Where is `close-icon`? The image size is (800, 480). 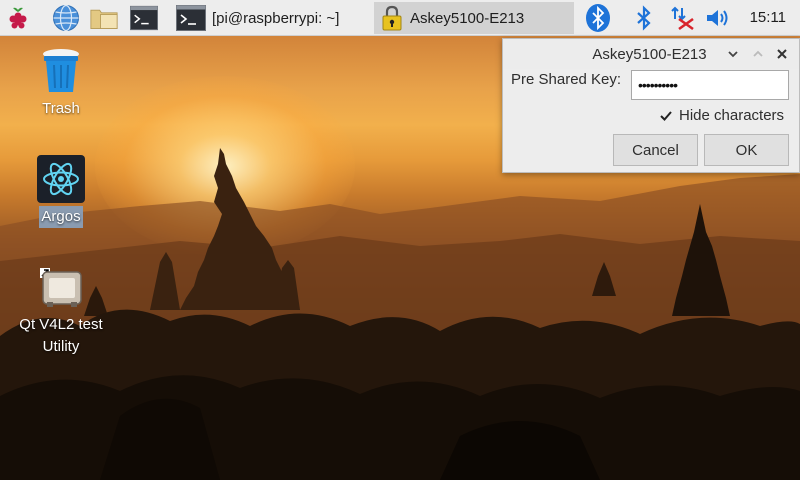
close-icon is located at coordinates (782, 54).